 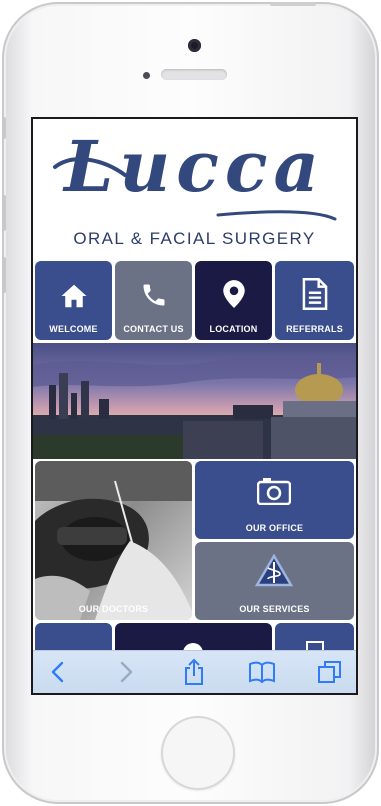 I want to click on tile-office-label: OUR OFFICE, so click(x=274, y=528).